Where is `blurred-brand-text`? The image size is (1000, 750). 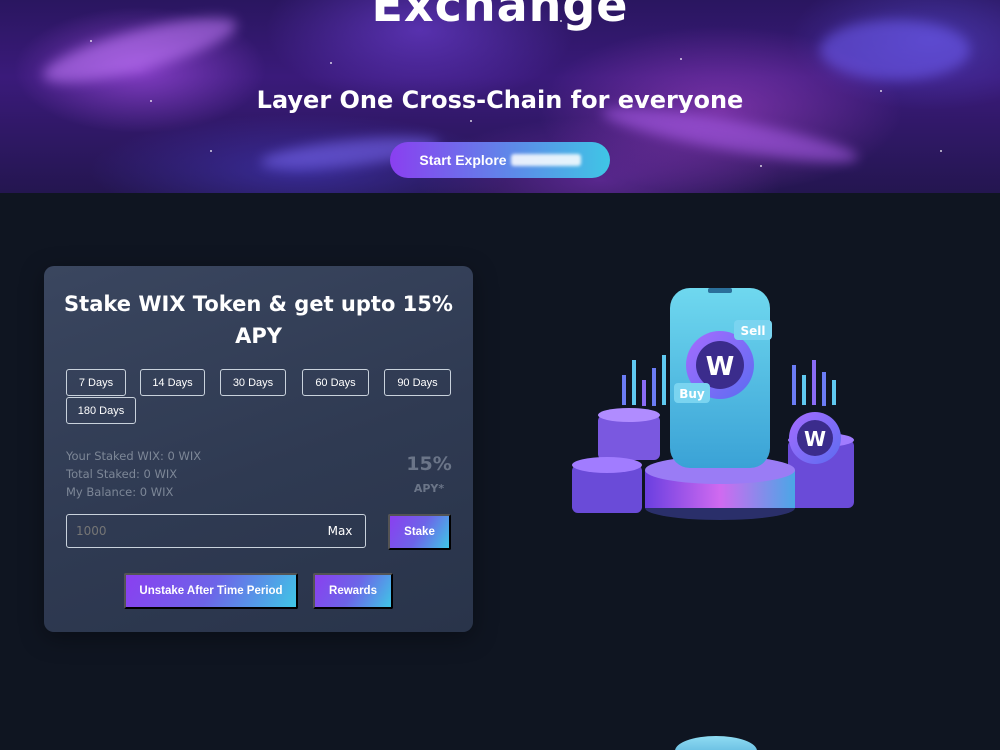 blurred-brand-text is located at coordinates (545, 160).